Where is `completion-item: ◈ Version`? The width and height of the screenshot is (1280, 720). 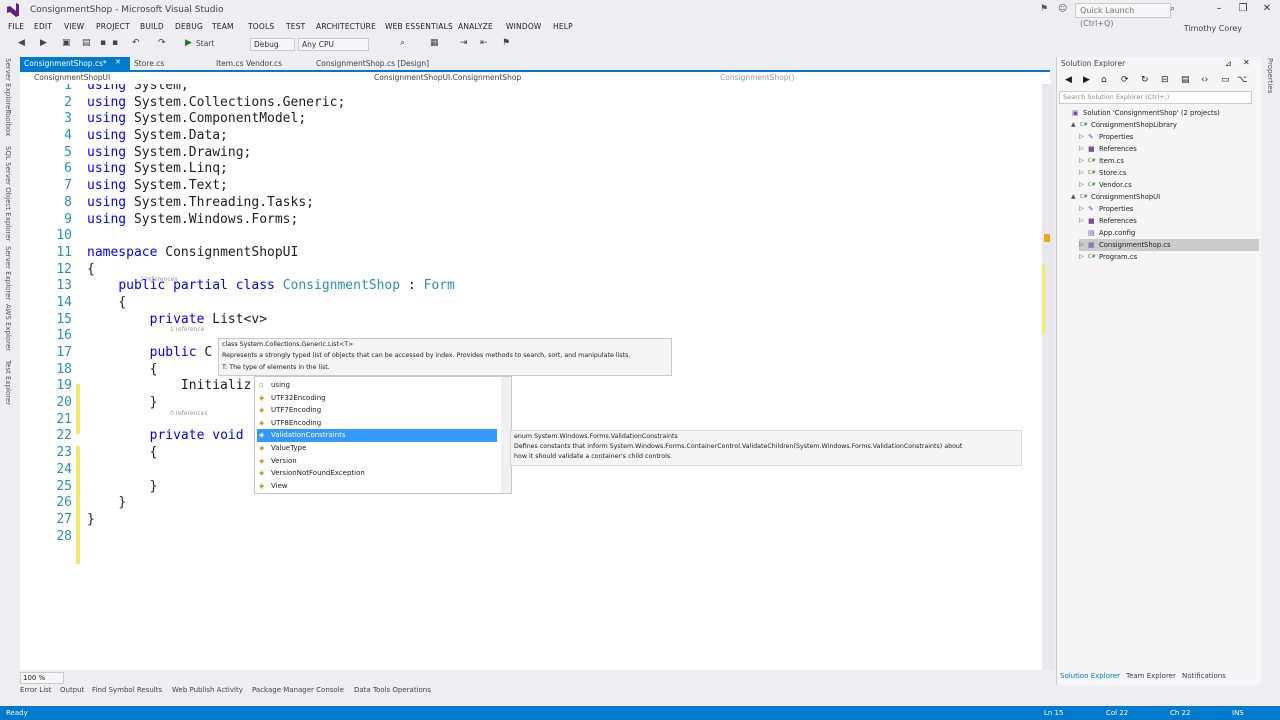
completion-item: ◈ Version is located at coordinates (377, 461).